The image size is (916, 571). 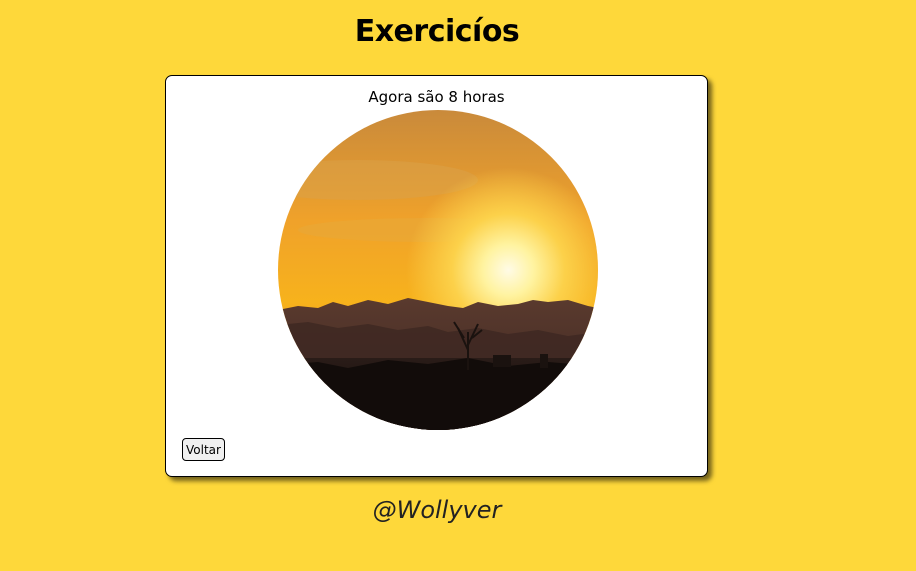 What do you see at coordinates (203, 449) in the screenshot?
I see `back-button: Voltar` at bounding box center [203, 449].